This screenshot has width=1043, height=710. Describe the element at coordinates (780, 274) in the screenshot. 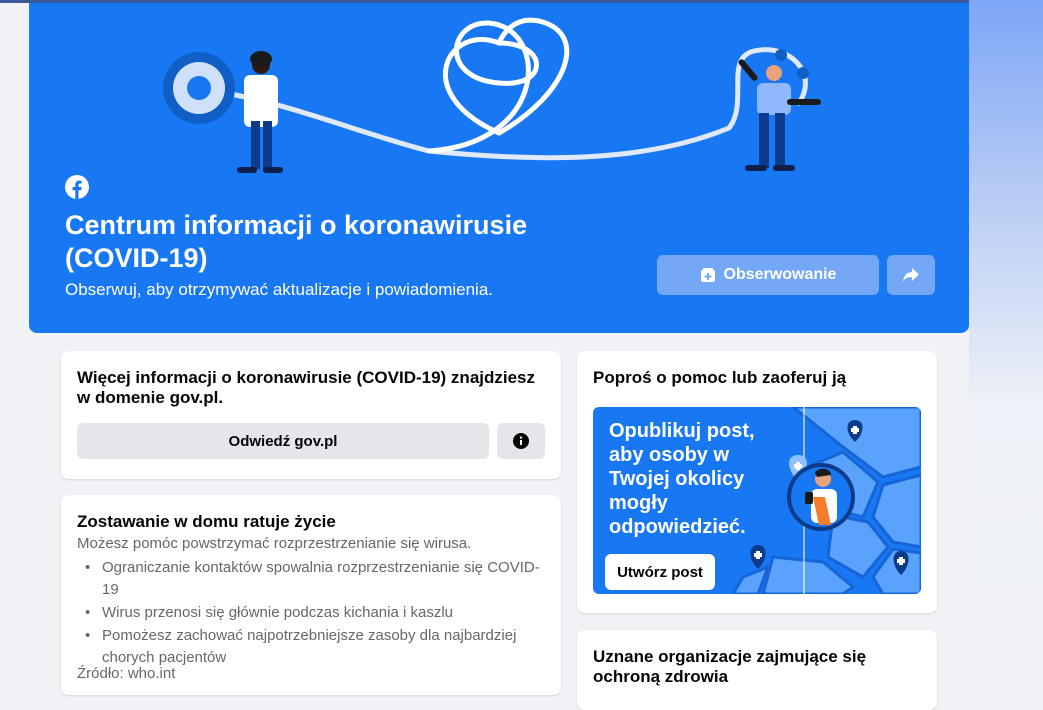

I see `following-button-label: Obserwowanie` at that location.